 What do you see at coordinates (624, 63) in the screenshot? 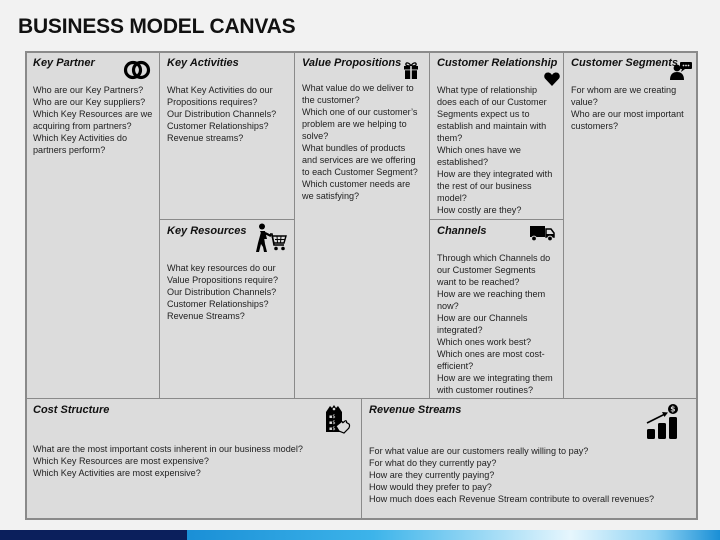
I see `customer-segments-heading: Customer Segments` at bounding box center [624, 63].